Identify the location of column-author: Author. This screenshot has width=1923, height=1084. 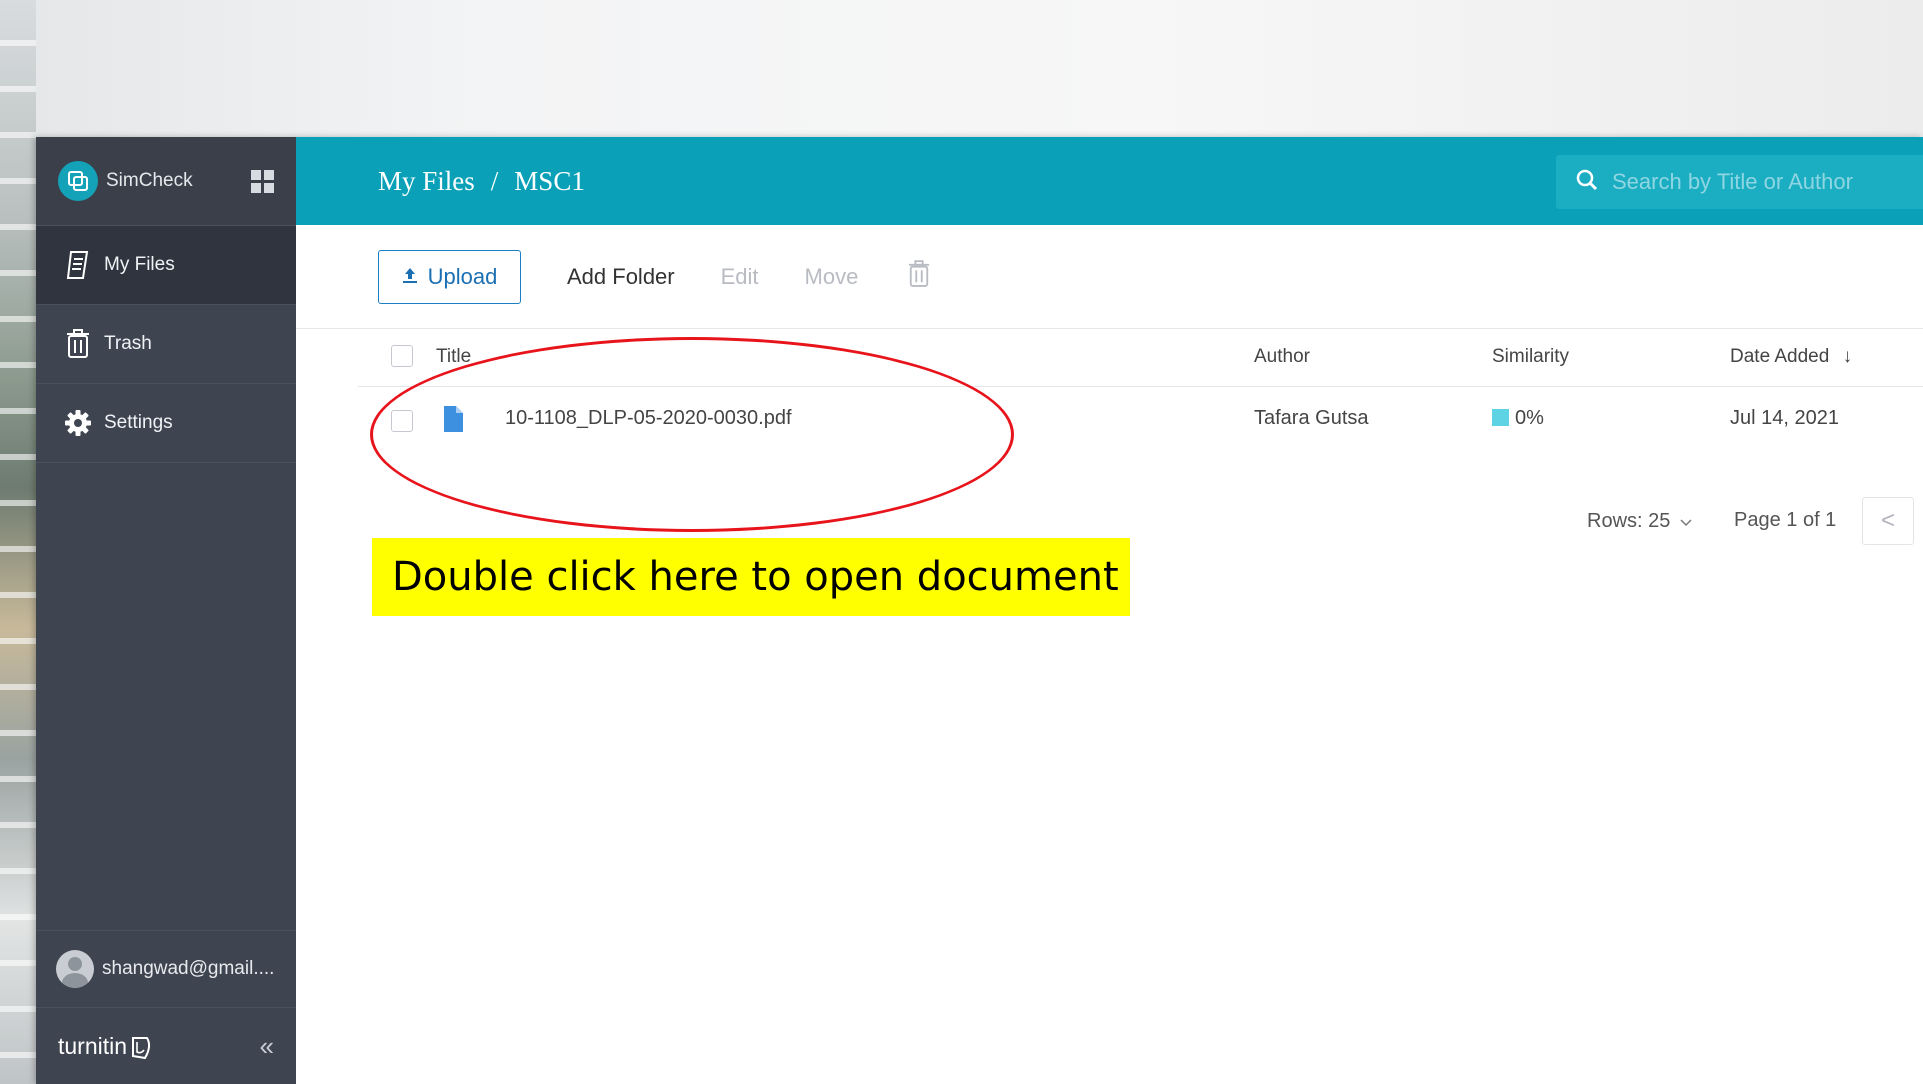
(1282, 357).